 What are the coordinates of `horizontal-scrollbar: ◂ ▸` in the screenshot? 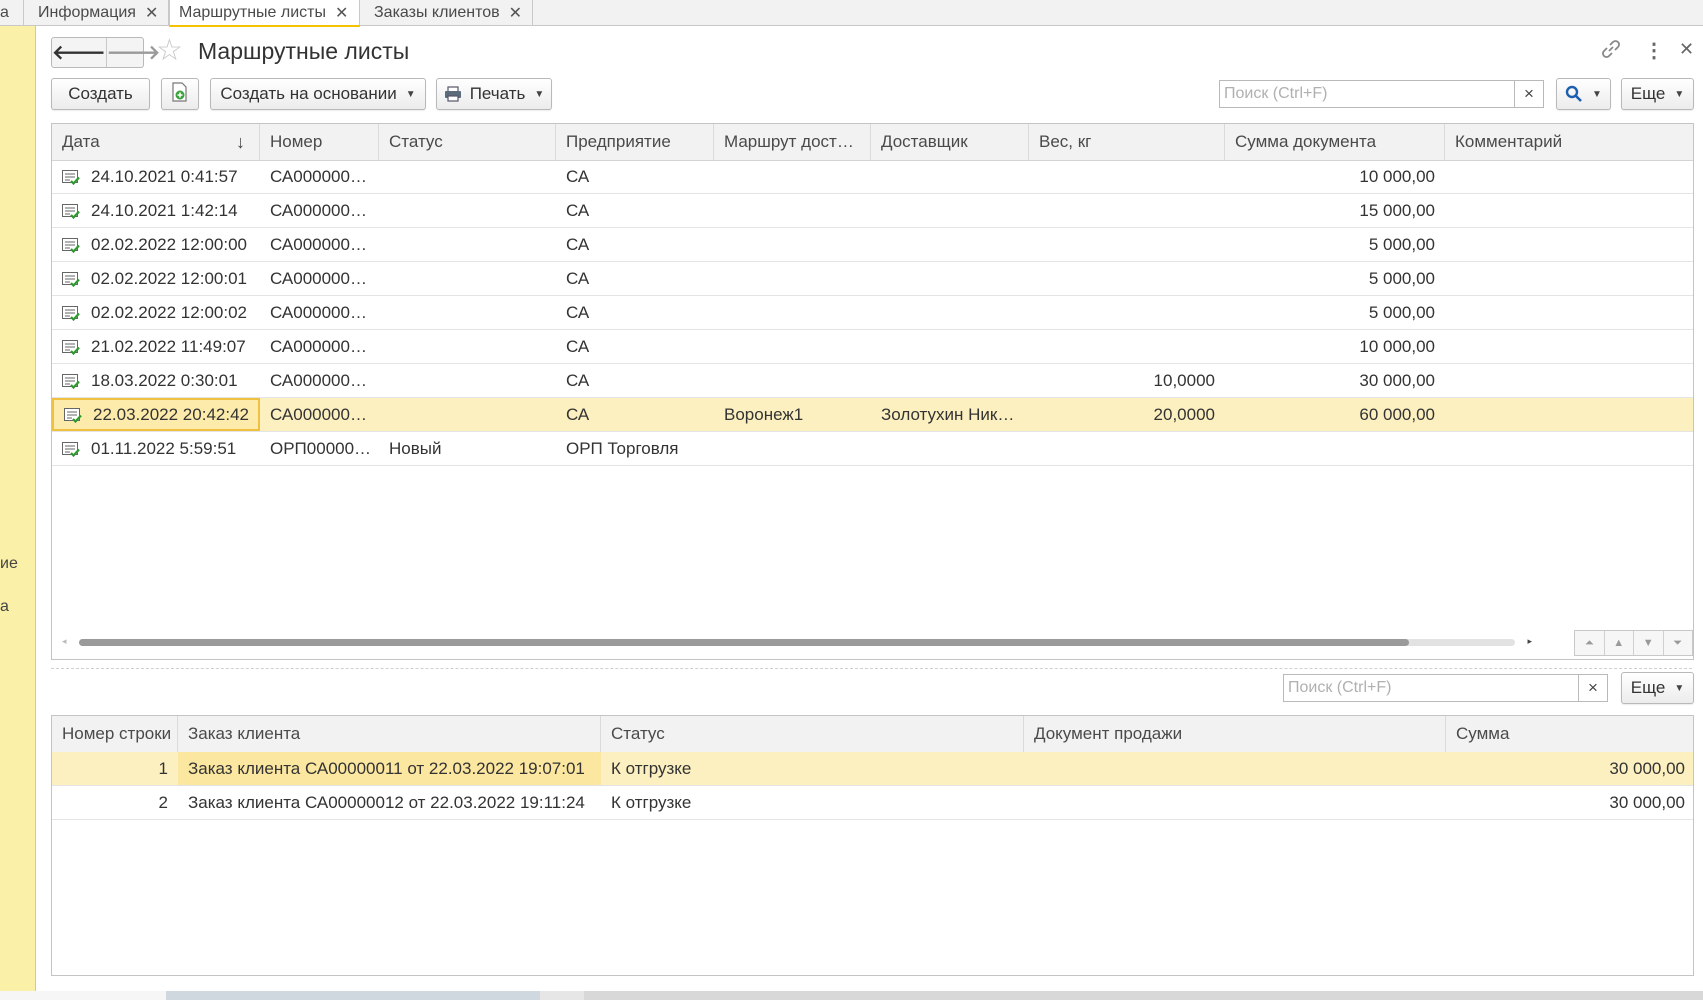 It's located at (797, 642).